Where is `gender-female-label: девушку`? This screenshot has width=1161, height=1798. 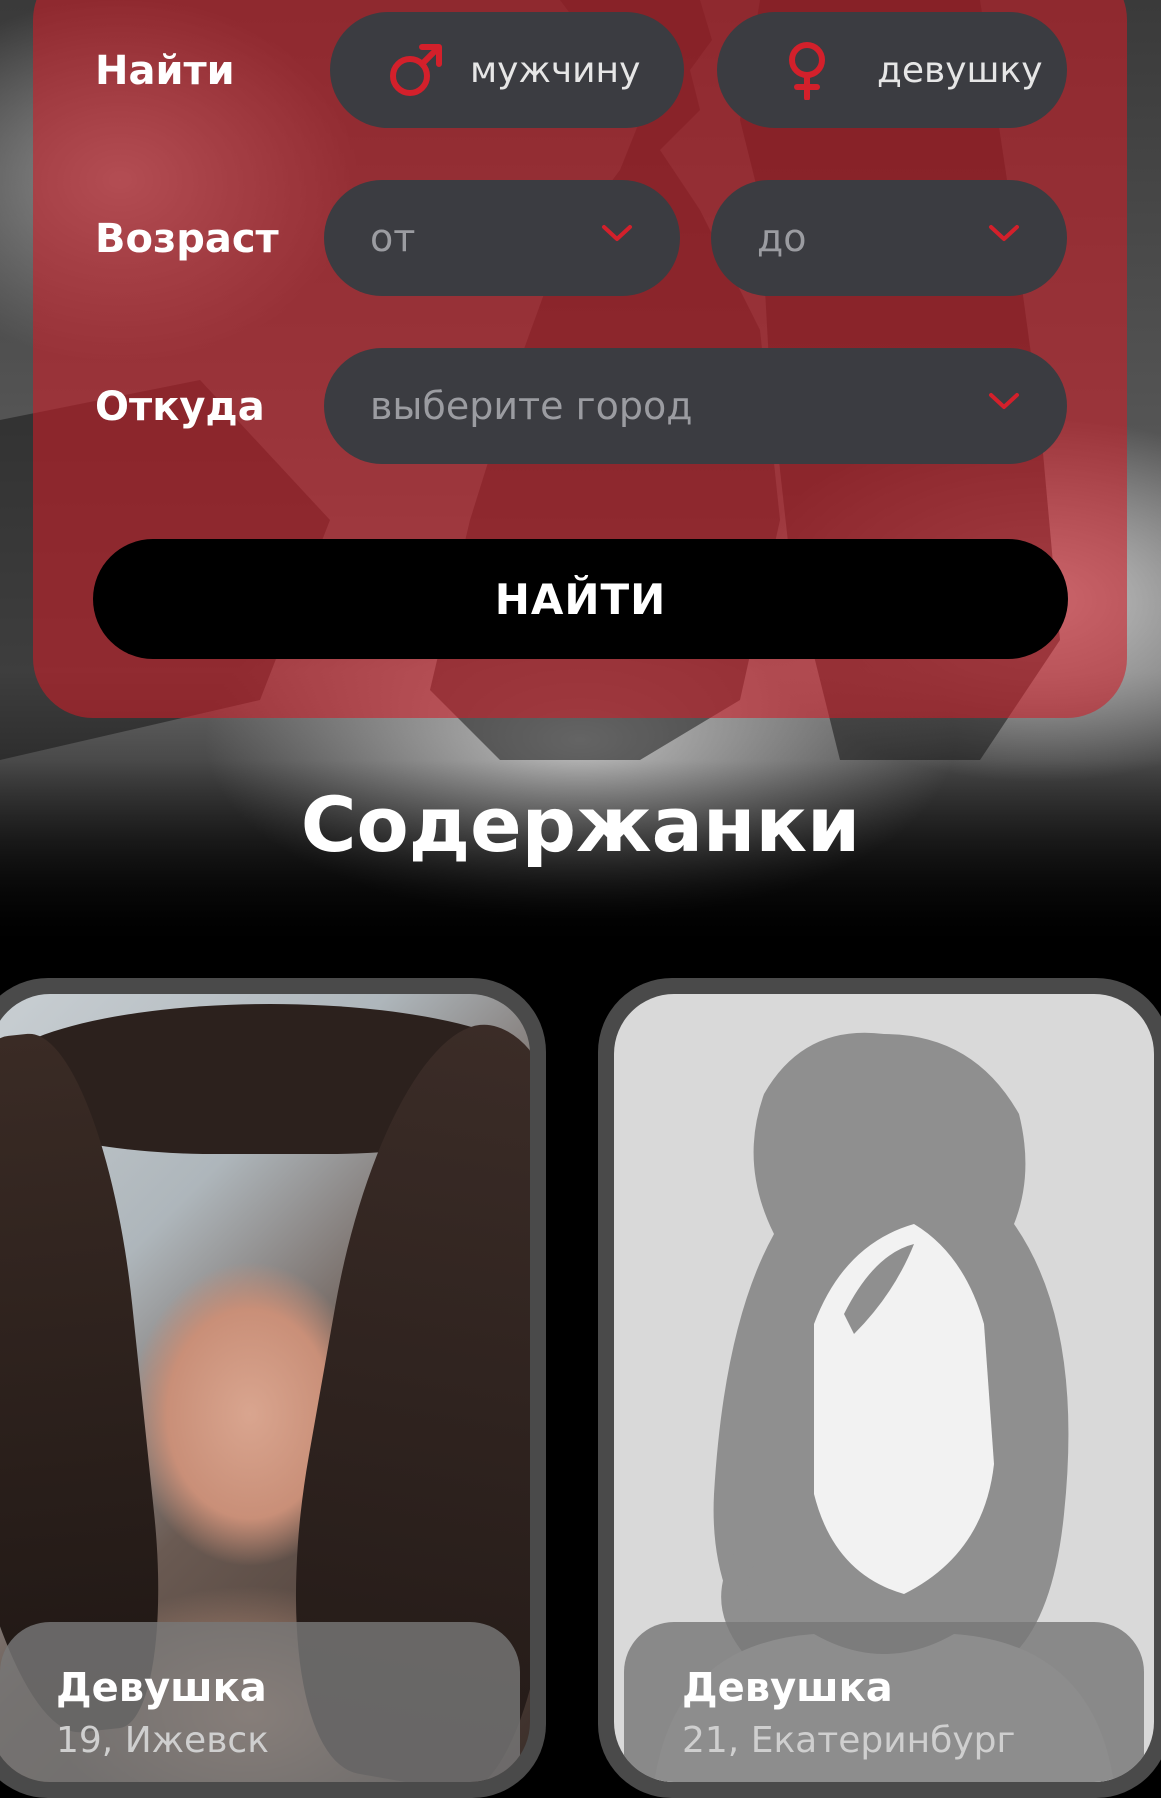
gender-female-label: девушку is located at coordinates (960, 70).